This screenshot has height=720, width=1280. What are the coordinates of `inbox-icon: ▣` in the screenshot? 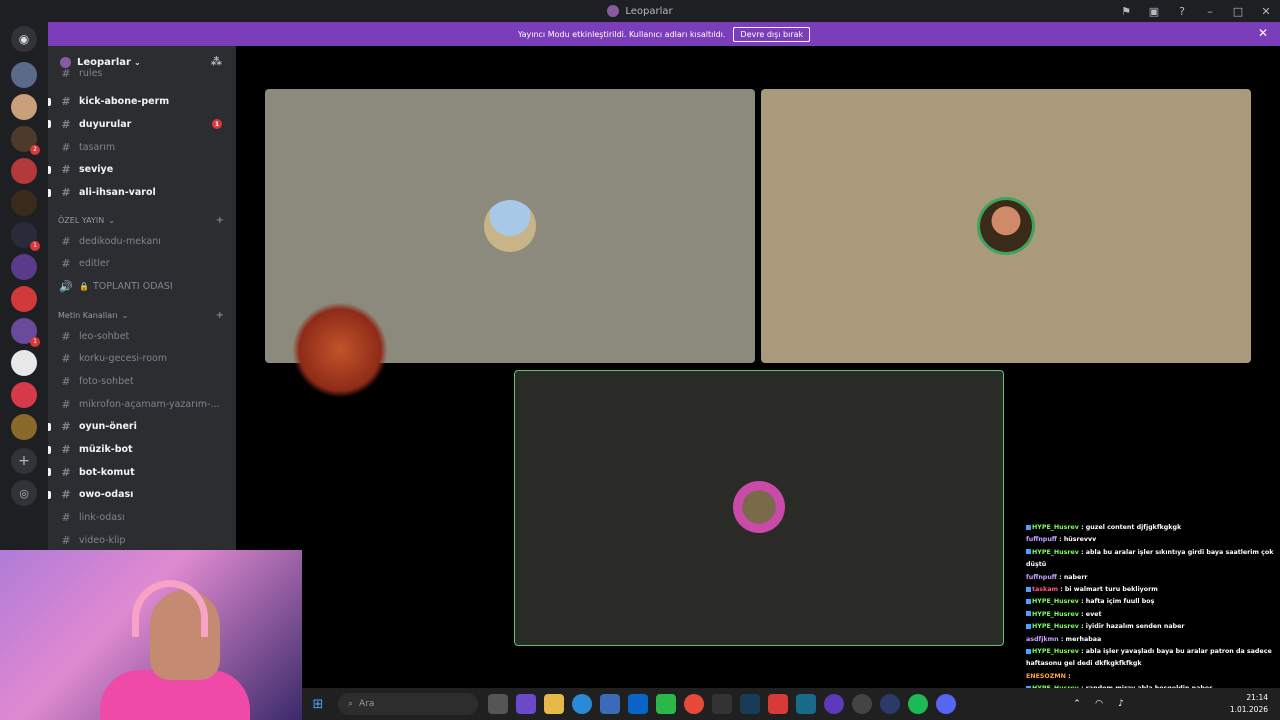 It's located at (1154, 11).